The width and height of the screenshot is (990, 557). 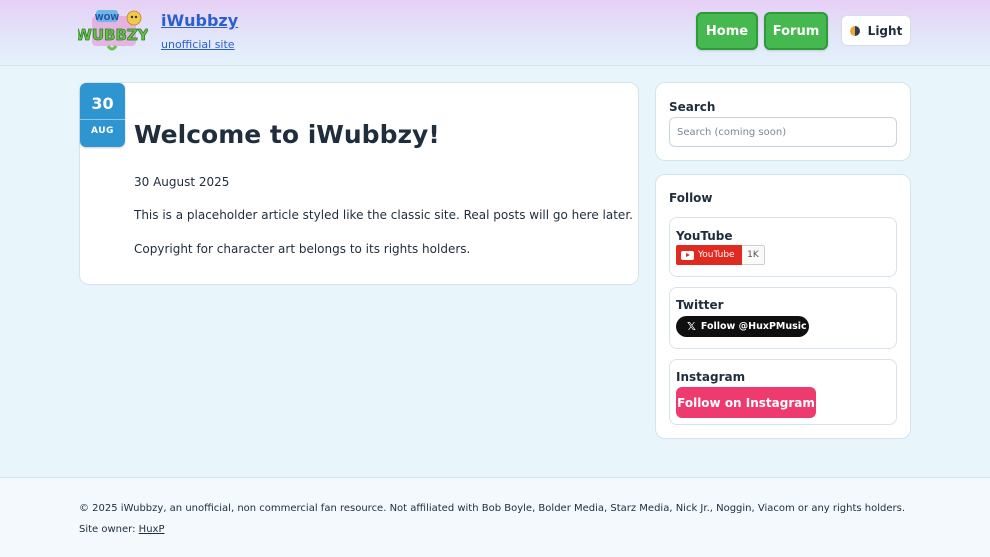 I want to click on footer-owner-link: HuxP, so click(x=152, y=529).